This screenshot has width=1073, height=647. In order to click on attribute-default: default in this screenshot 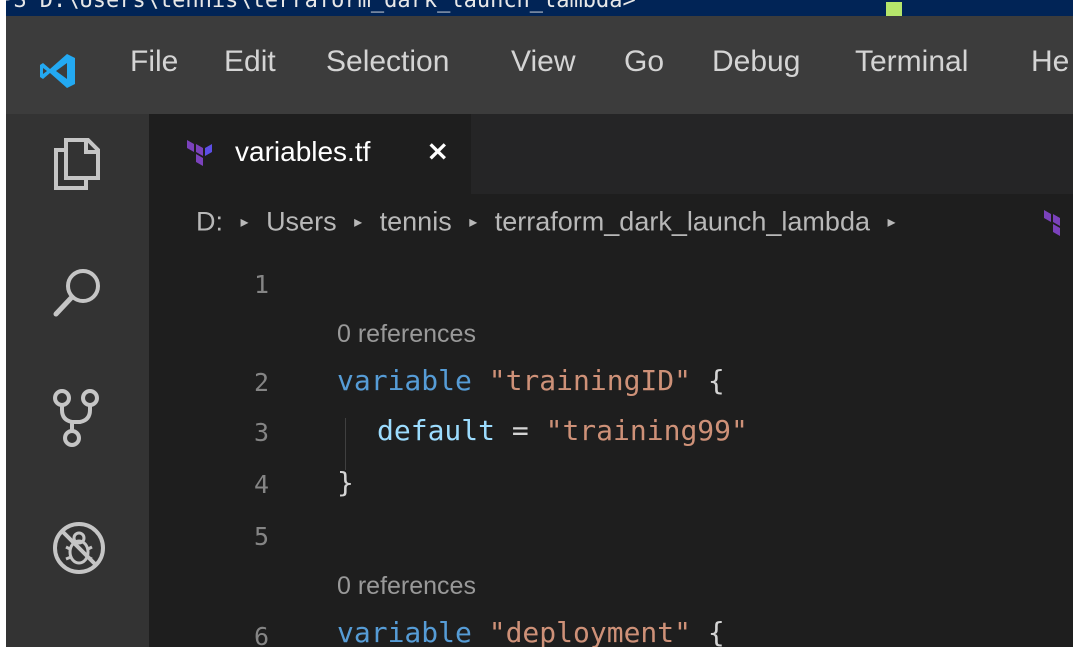, I will do `click(436, 430)`.